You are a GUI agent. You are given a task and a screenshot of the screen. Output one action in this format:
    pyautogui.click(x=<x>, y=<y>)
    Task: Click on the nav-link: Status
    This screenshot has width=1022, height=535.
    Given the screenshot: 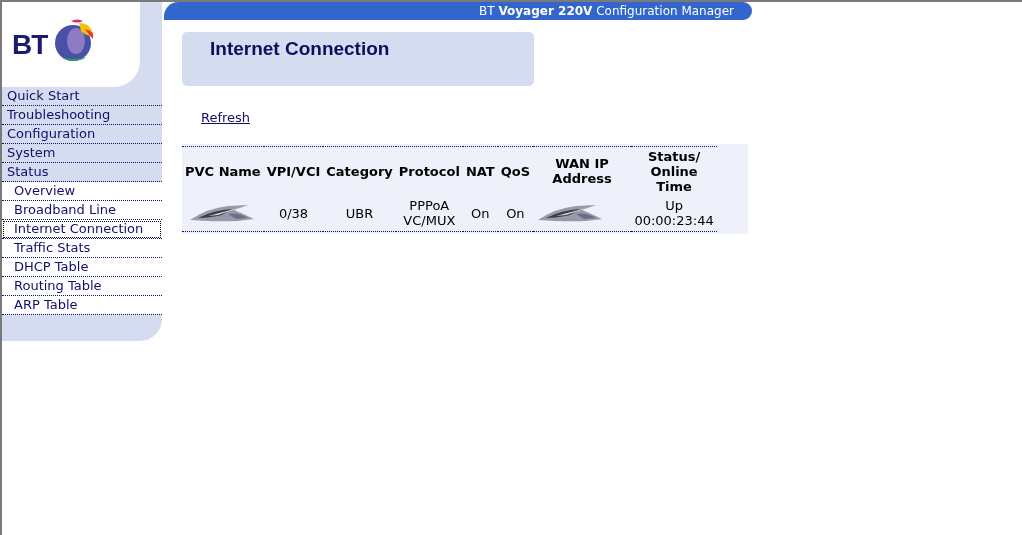 What is the action you would take?
    pyautogui.click(x=82, y=172)
    